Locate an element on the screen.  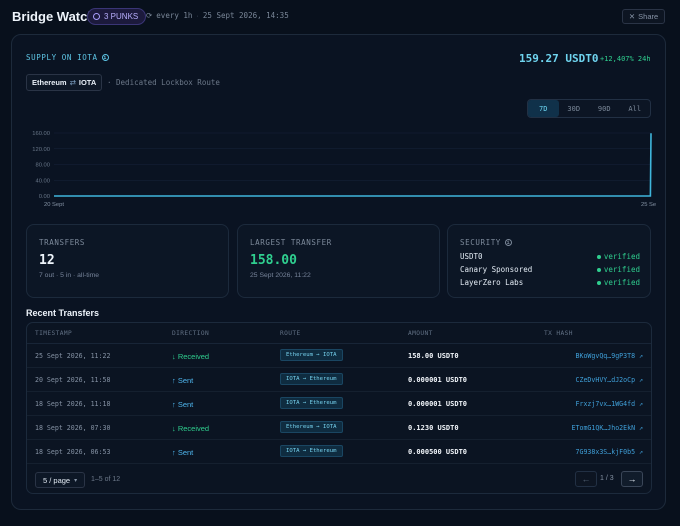
last-updated: 25 Sept 2026, 14:35 is located at coordinates (245, 15).